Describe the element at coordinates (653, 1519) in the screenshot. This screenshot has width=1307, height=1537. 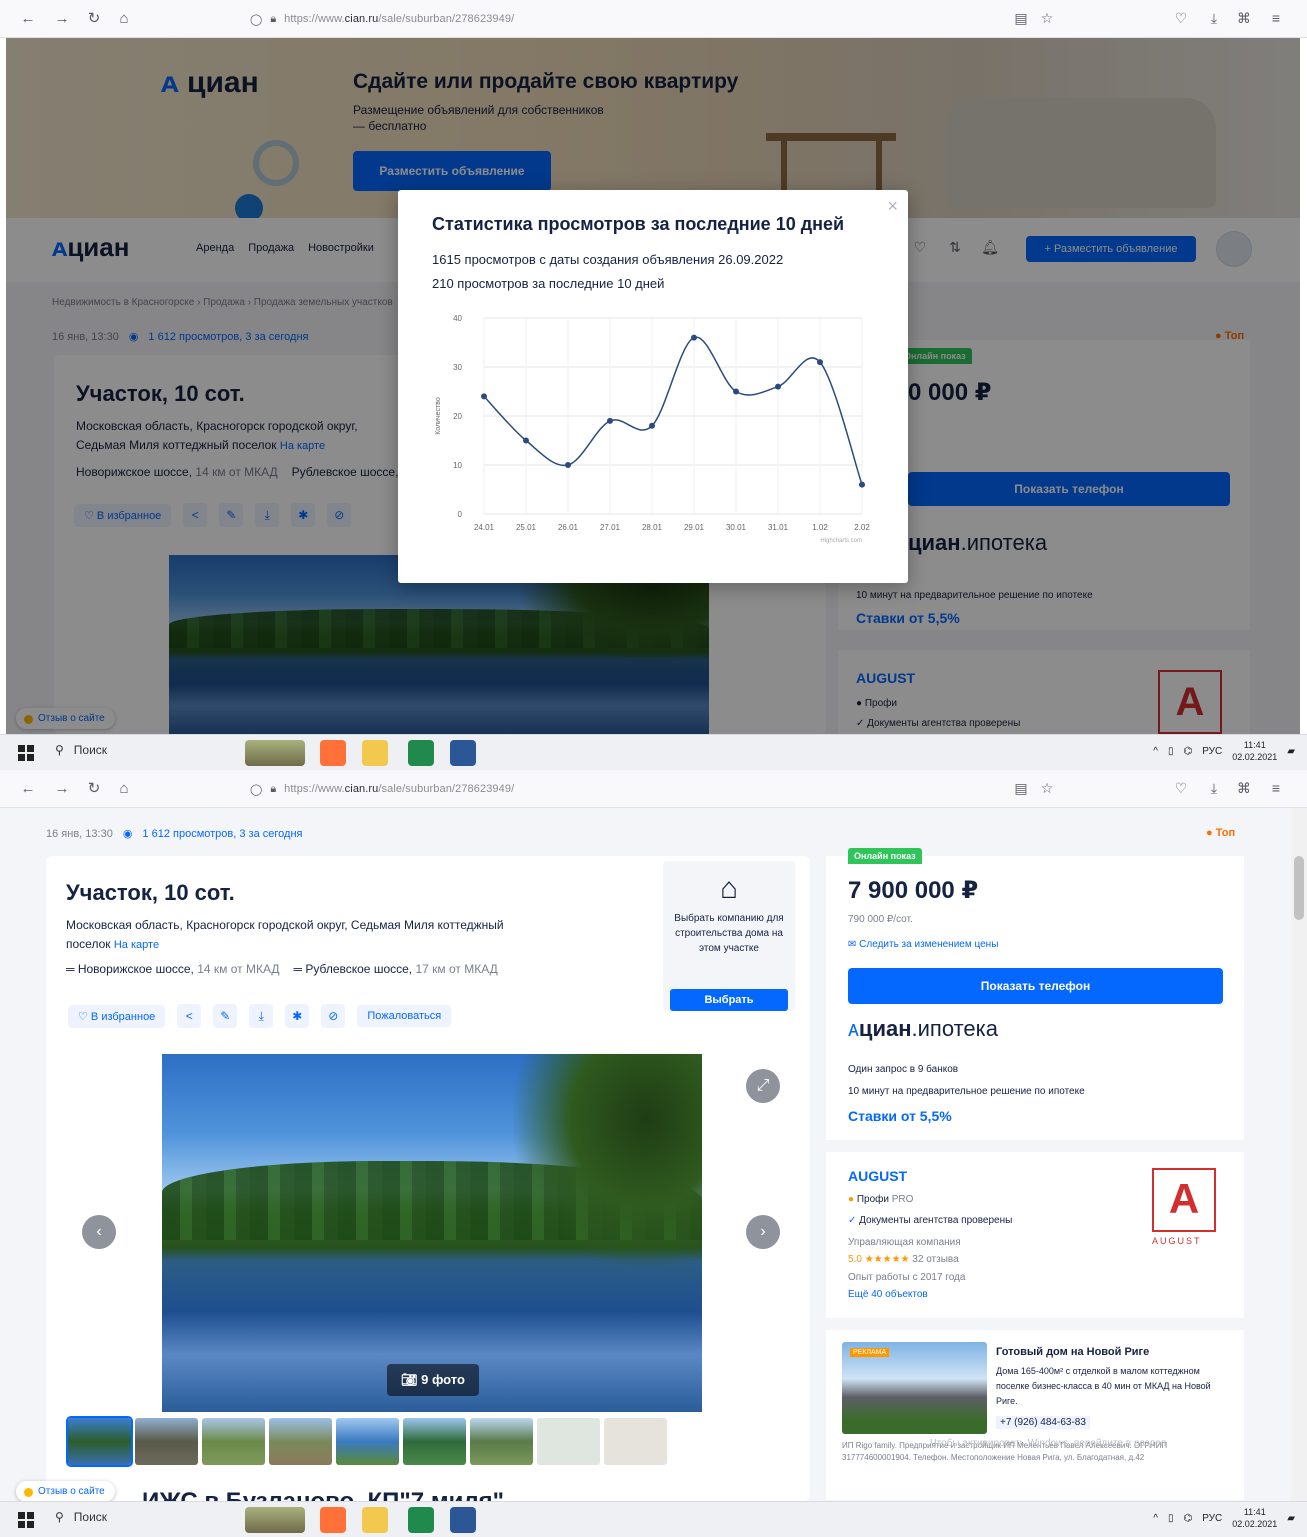
I see `windows-taskbar: ⚲ Поиск ^ ▯ ⌬ РУС 11:41 02.02.2021 ▰` at that location.